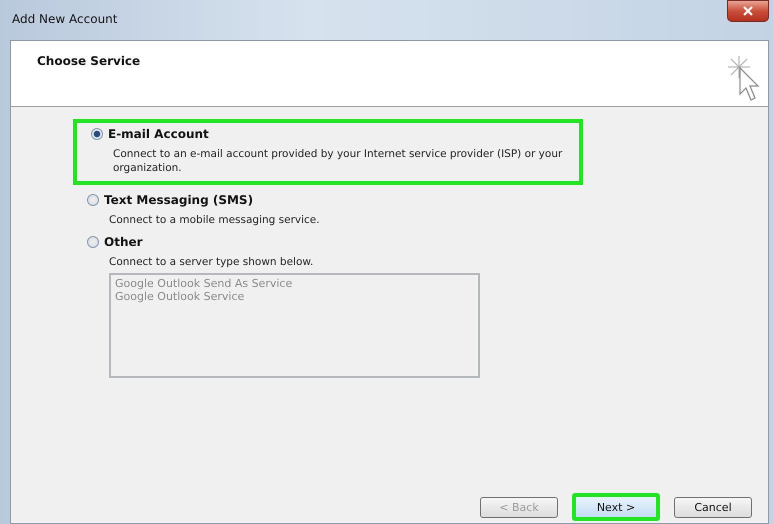 The height and width of the screenshot is (524, 773). I want to click on close-button, so click(748, 11).